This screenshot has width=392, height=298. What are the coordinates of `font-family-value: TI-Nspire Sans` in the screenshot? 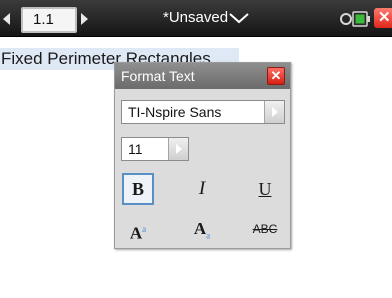 It's located at (175, 112).